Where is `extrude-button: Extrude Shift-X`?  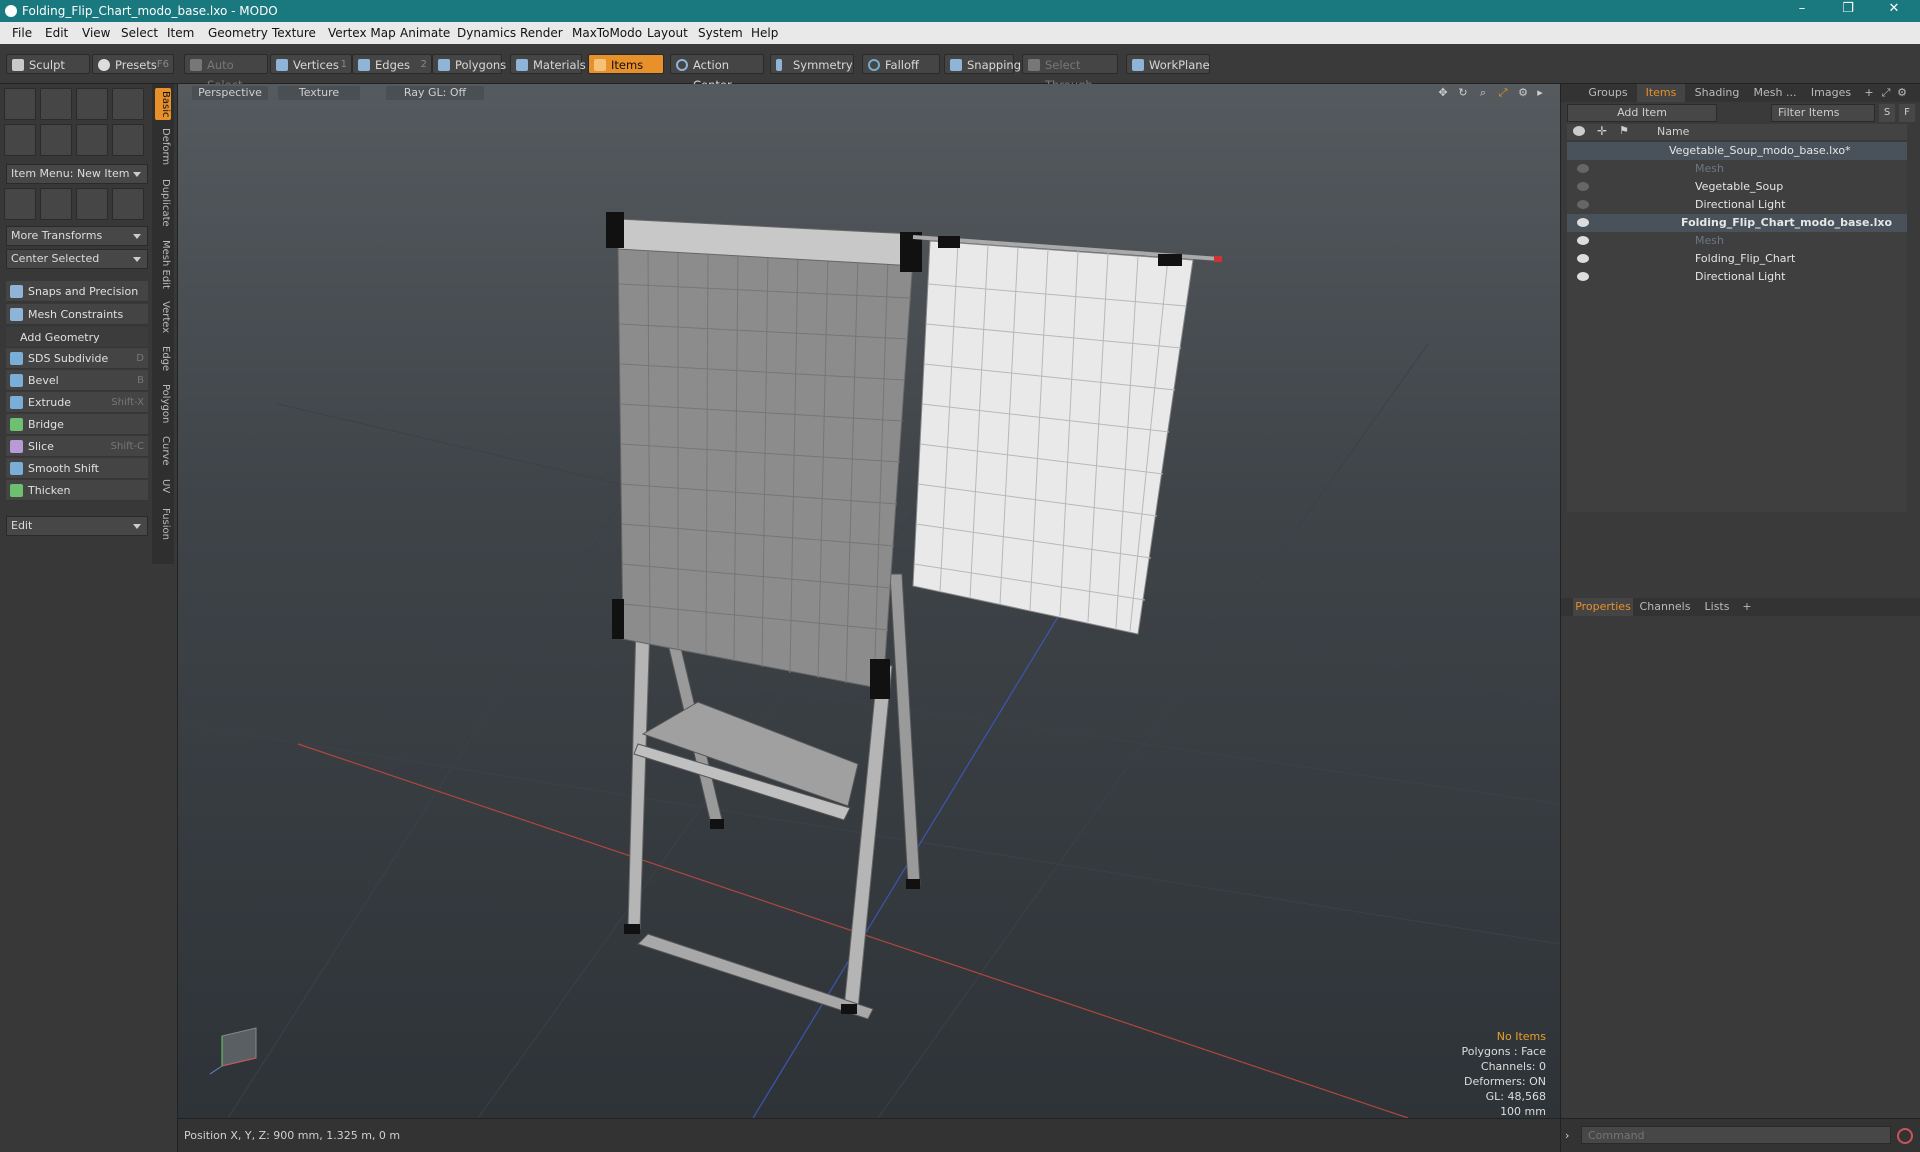 extrude-button: Extrude Shift-X is located at coordinates (77, 402).